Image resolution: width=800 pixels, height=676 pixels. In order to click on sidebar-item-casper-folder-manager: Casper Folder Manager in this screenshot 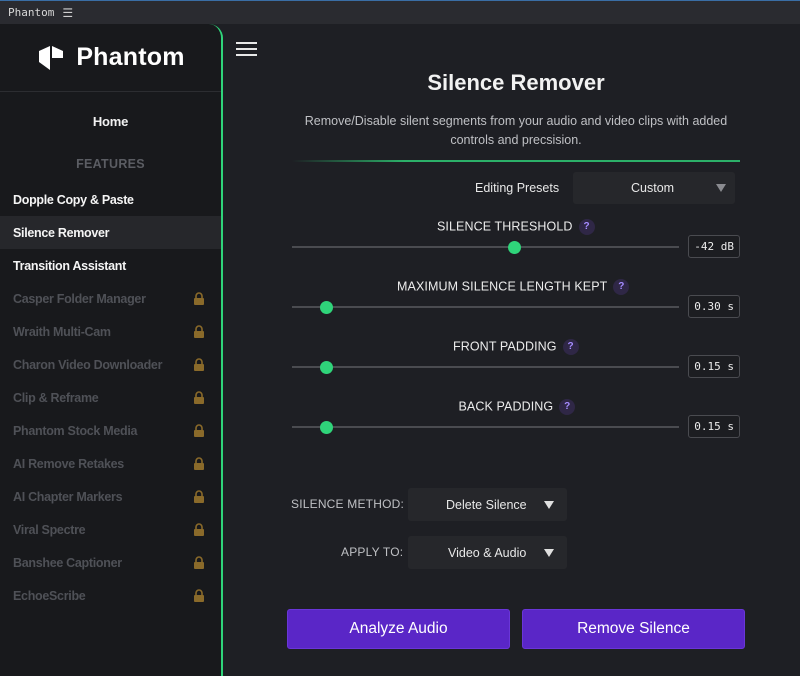, I will do `click(110, 298)`.